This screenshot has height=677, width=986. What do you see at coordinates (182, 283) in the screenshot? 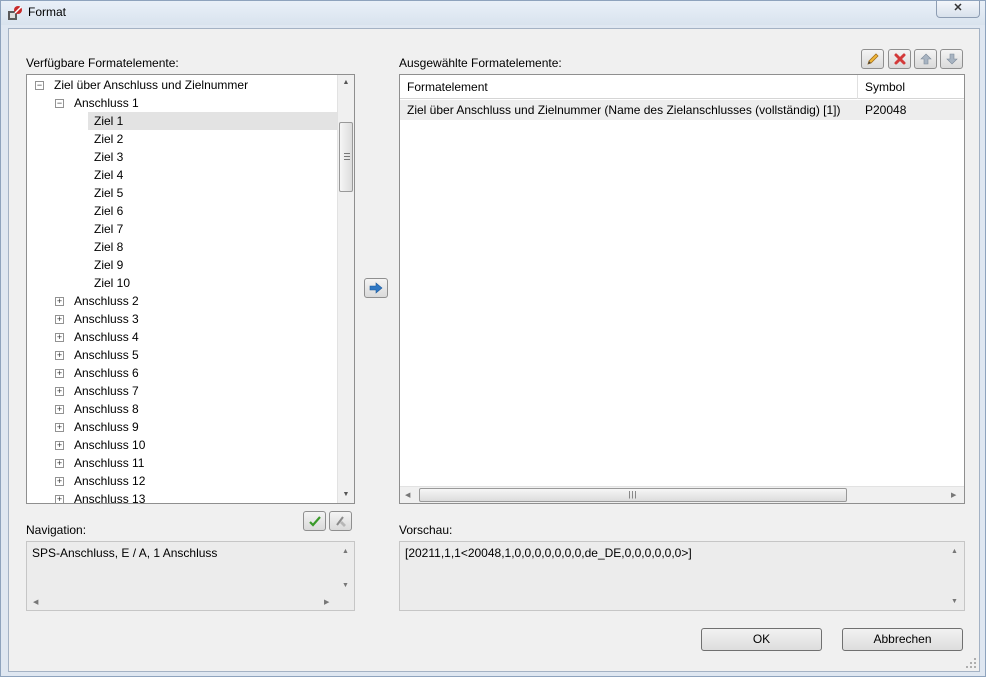
I see `tree-node: Ziel 10` at bounding box center [182, 283].